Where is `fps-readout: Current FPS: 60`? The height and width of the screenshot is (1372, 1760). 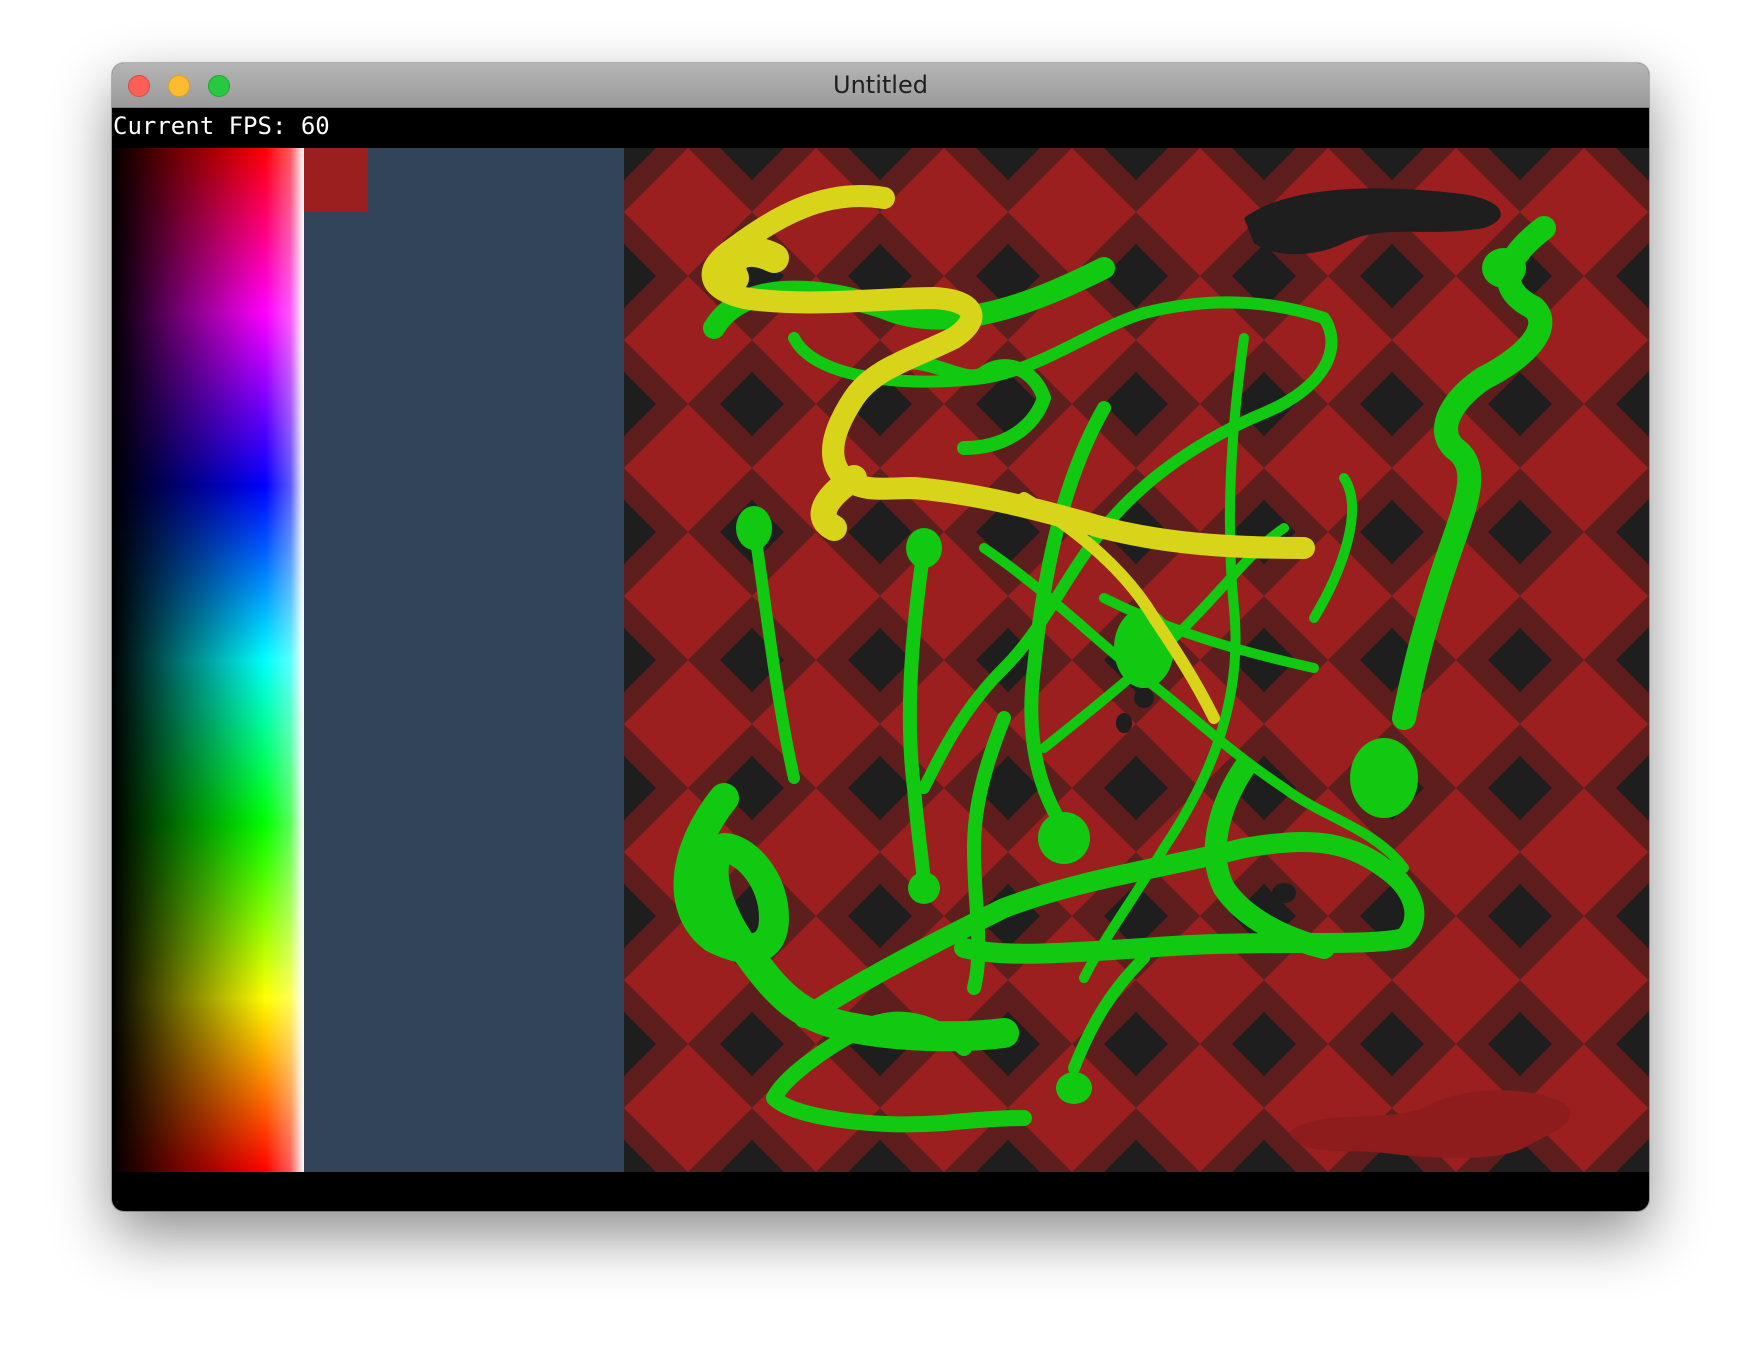 fps-readout: Current FPS: 60 is located at coordinates (221, 126).